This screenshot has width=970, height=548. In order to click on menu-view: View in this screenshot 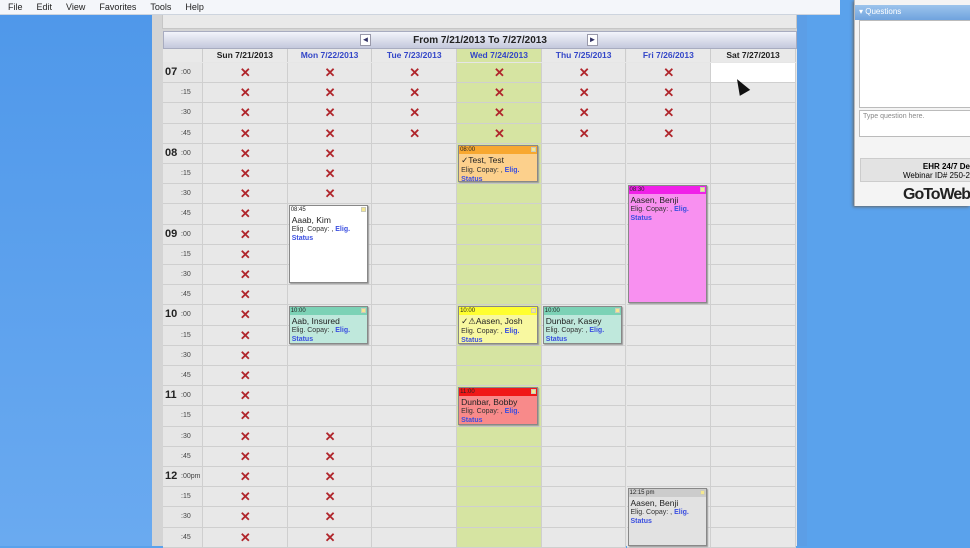, I will do `click(74, 7)`.